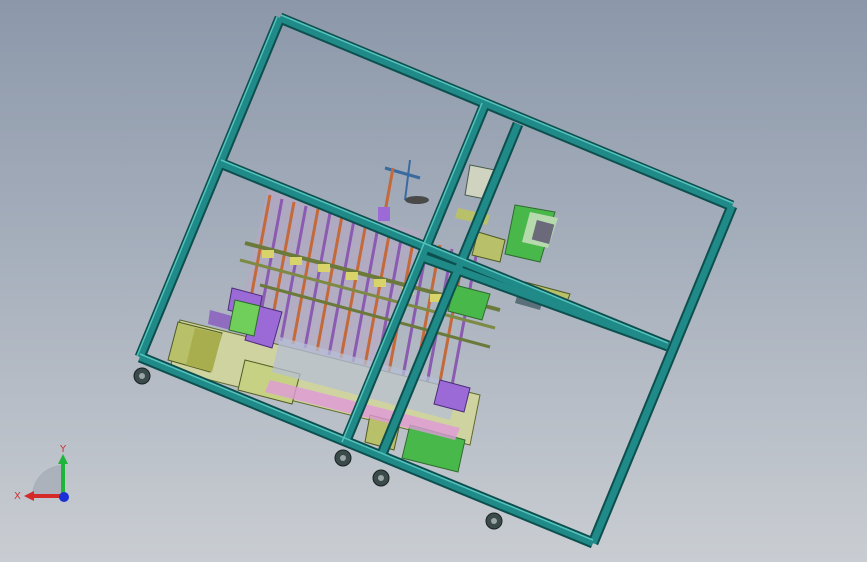  I want to click on z-axis-dot, so click(64, 497).